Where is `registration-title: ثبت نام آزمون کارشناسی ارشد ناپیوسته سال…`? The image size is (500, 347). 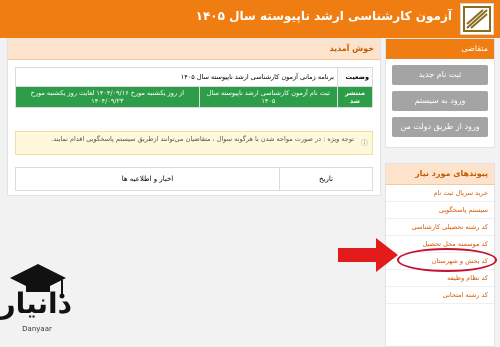
registration-title: ثبت نام آزمون کارشناسی ارشد ناپیوسته سال… is located at coordinates (268, 97).